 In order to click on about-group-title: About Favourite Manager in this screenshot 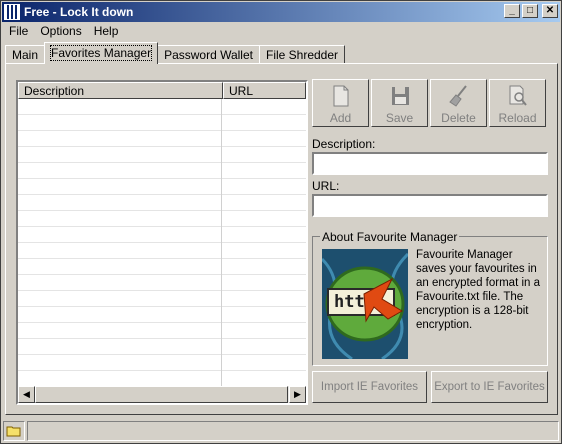, I will do `click(390, 237)`.